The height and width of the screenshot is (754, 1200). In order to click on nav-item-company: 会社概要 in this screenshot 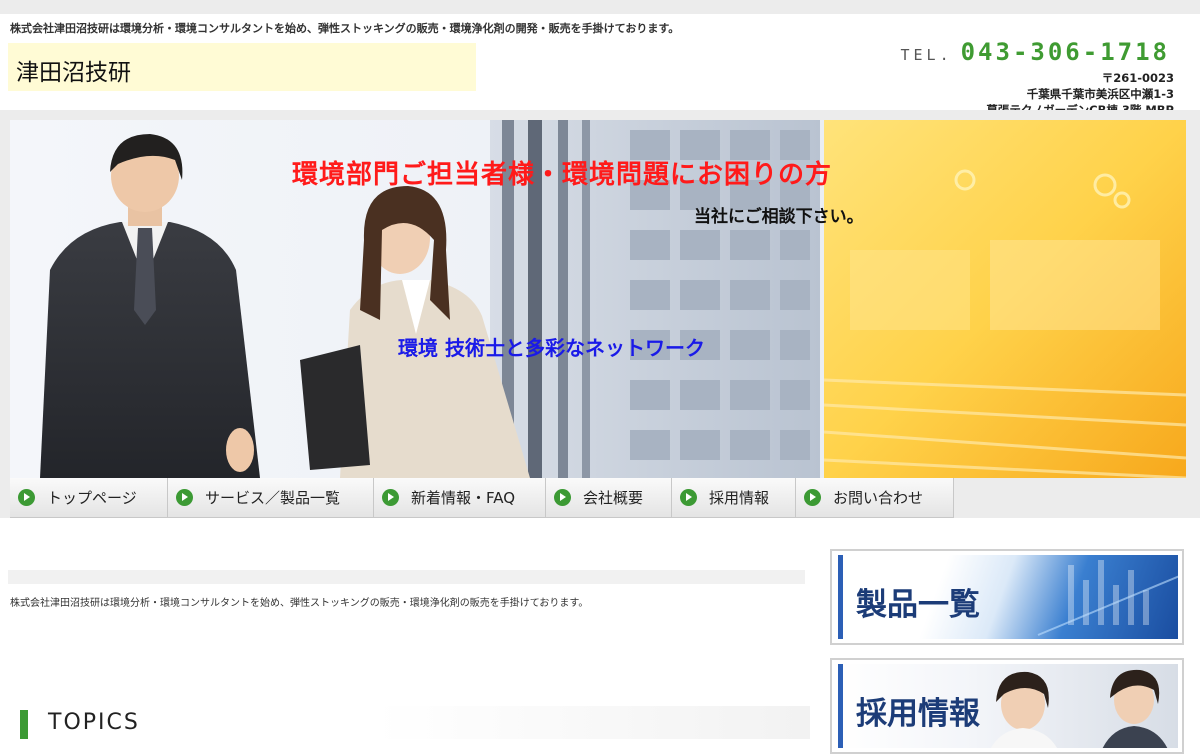, I will do `click(609, 498)`.